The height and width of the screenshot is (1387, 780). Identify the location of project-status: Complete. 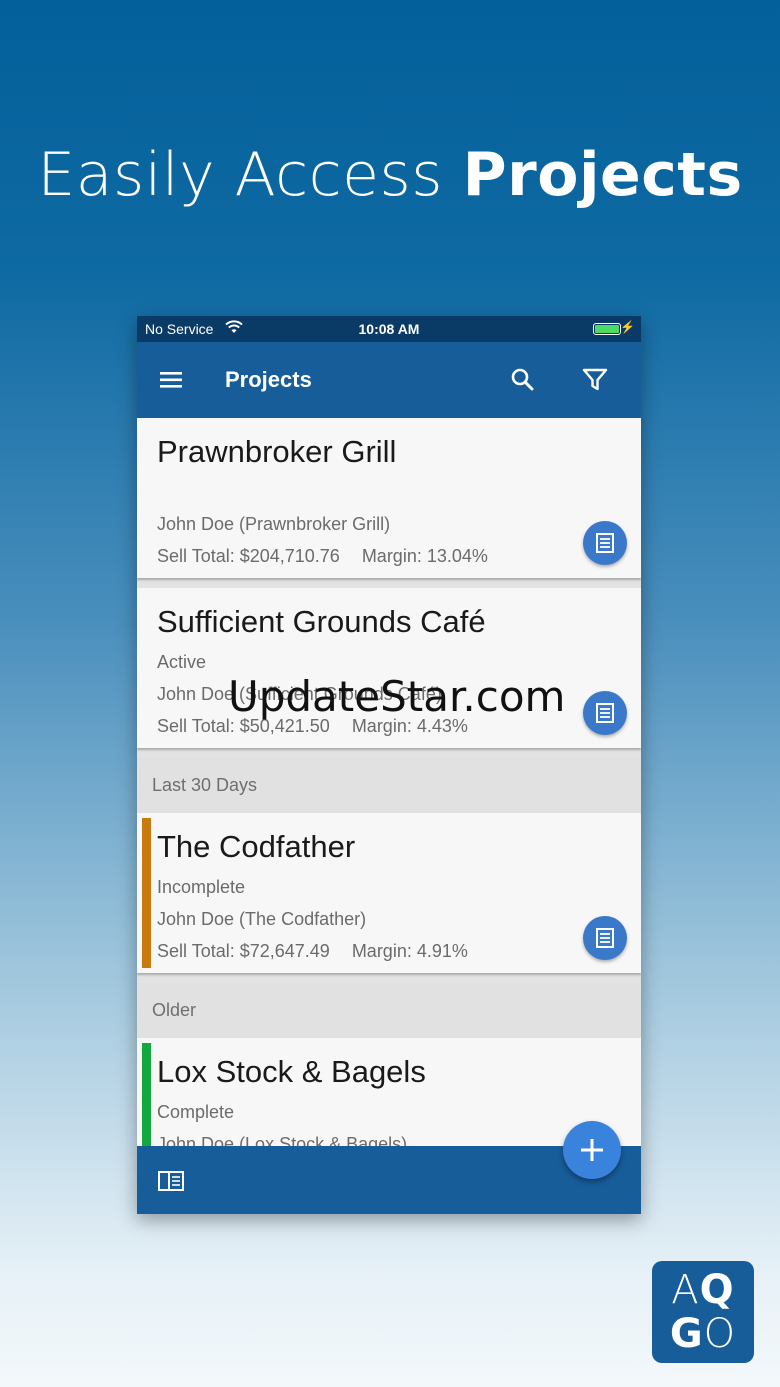
(196, 1112).